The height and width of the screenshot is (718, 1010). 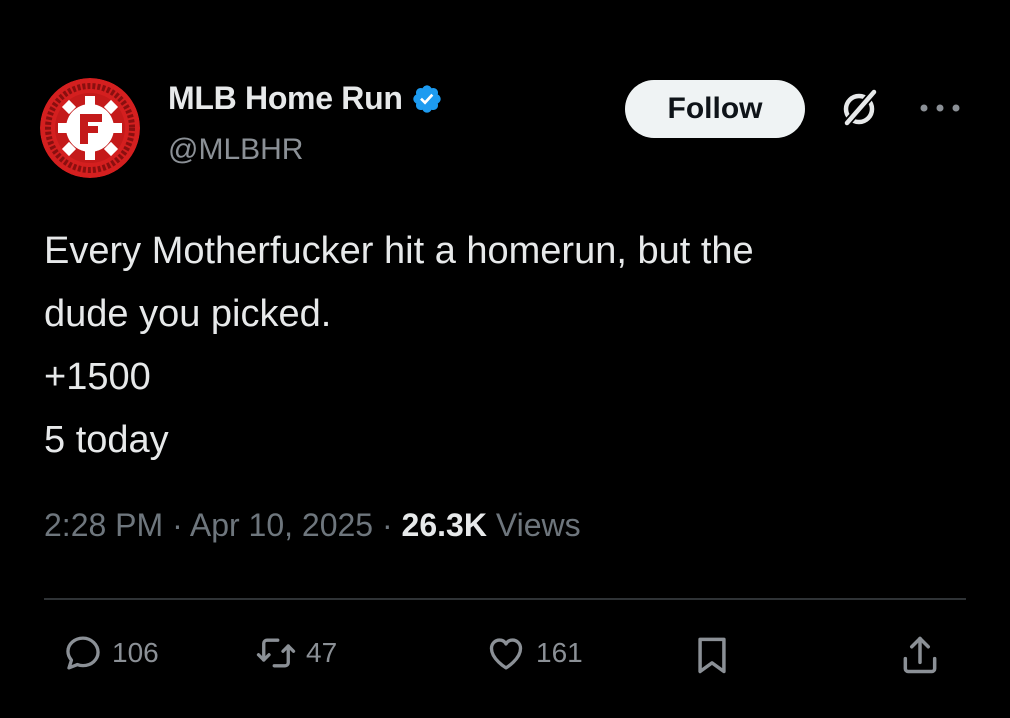 What do you see at coordinates (715, 109) in the screenshot?
I see `follow-button: Follow` at bounding box center [715, 109].